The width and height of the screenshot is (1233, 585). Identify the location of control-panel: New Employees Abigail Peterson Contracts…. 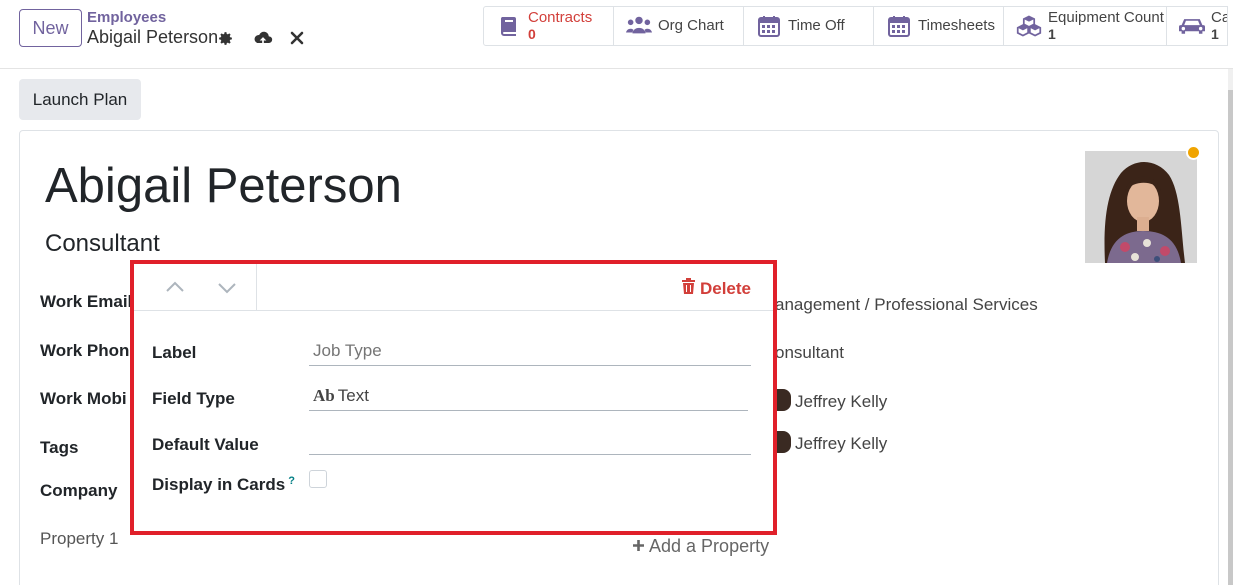
(616, 34).